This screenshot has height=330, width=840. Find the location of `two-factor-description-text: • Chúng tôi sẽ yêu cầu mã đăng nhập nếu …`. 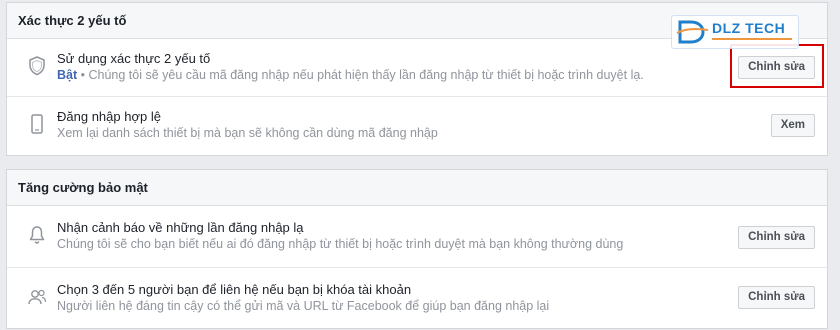

two-factor-description-text: • Chúng tôi sẽ yêu cầu mã đăng nhập nếu … is located at coordinates (360, 75).